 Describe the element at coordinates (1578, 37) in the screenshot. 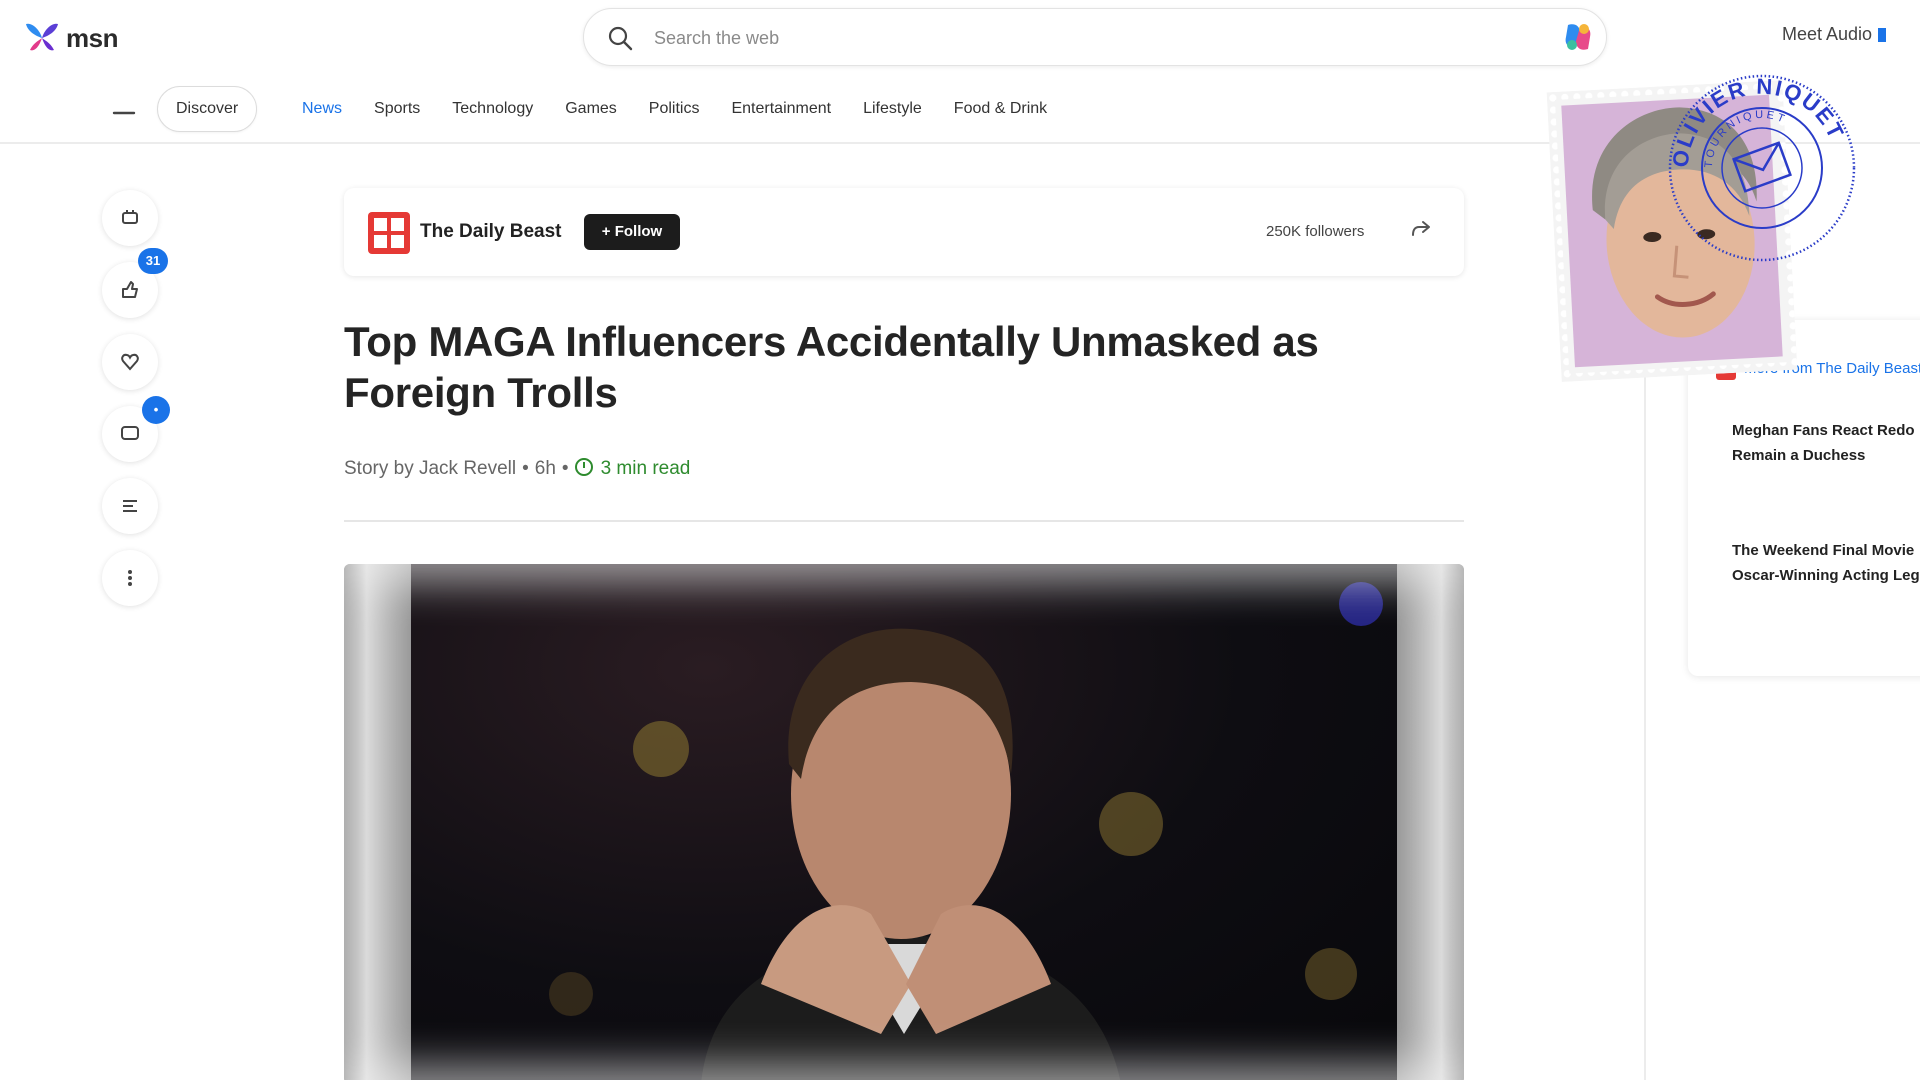

I see `copilot-icon` at that location.